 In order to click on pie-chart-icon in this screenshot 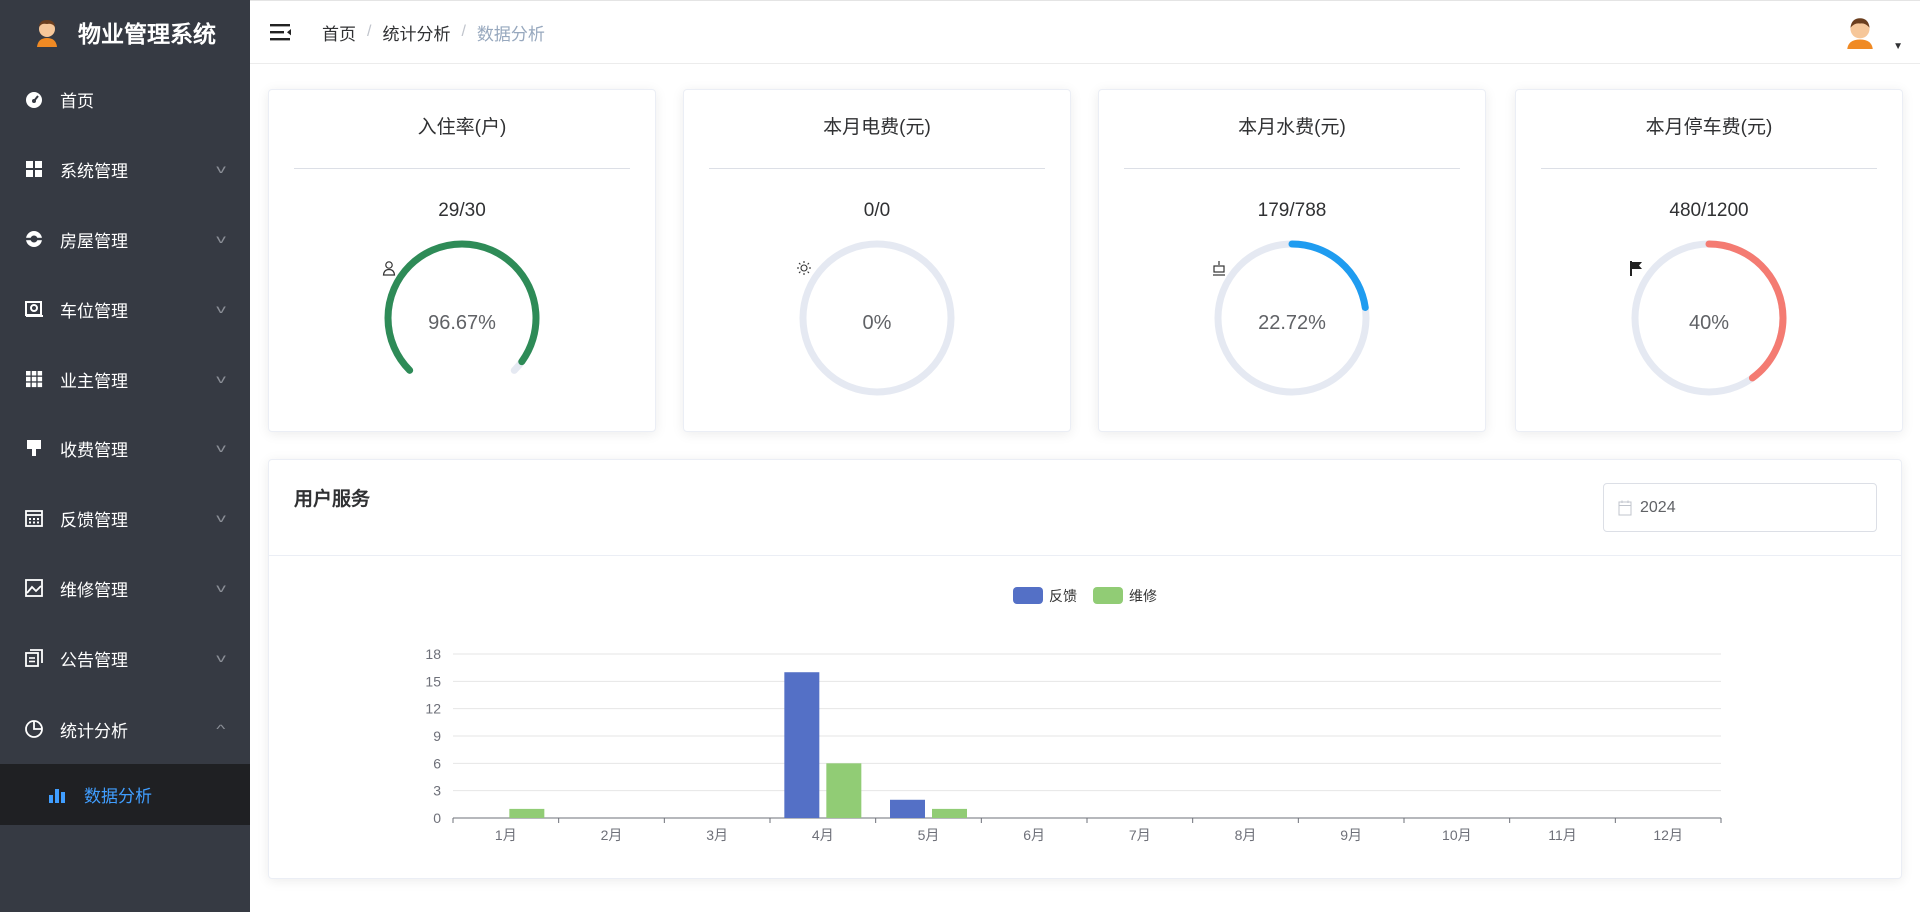, I will do `click(34, 729)`.